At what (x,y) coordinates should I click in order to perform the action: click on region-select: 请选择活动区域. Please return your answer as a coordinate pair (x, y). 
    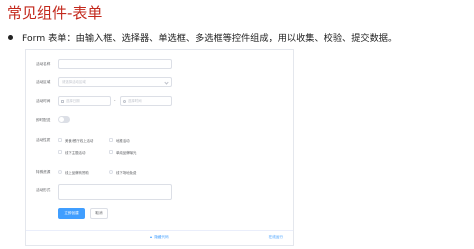
    Looking at the image, I should click on (115, 82).